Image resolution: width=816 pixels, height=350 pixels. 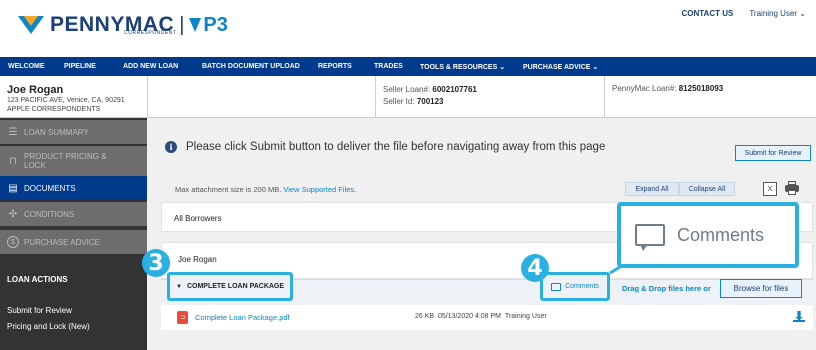 I want to click on file-date: 05/13/2020 4:08 PM, so click(x=469, y=316).